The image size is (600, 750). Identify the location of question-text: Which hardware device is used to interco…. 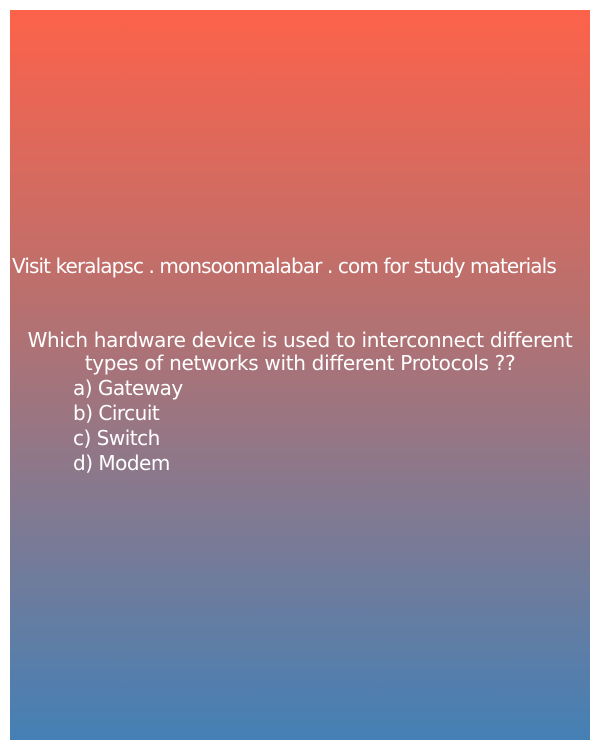
(300, 351).